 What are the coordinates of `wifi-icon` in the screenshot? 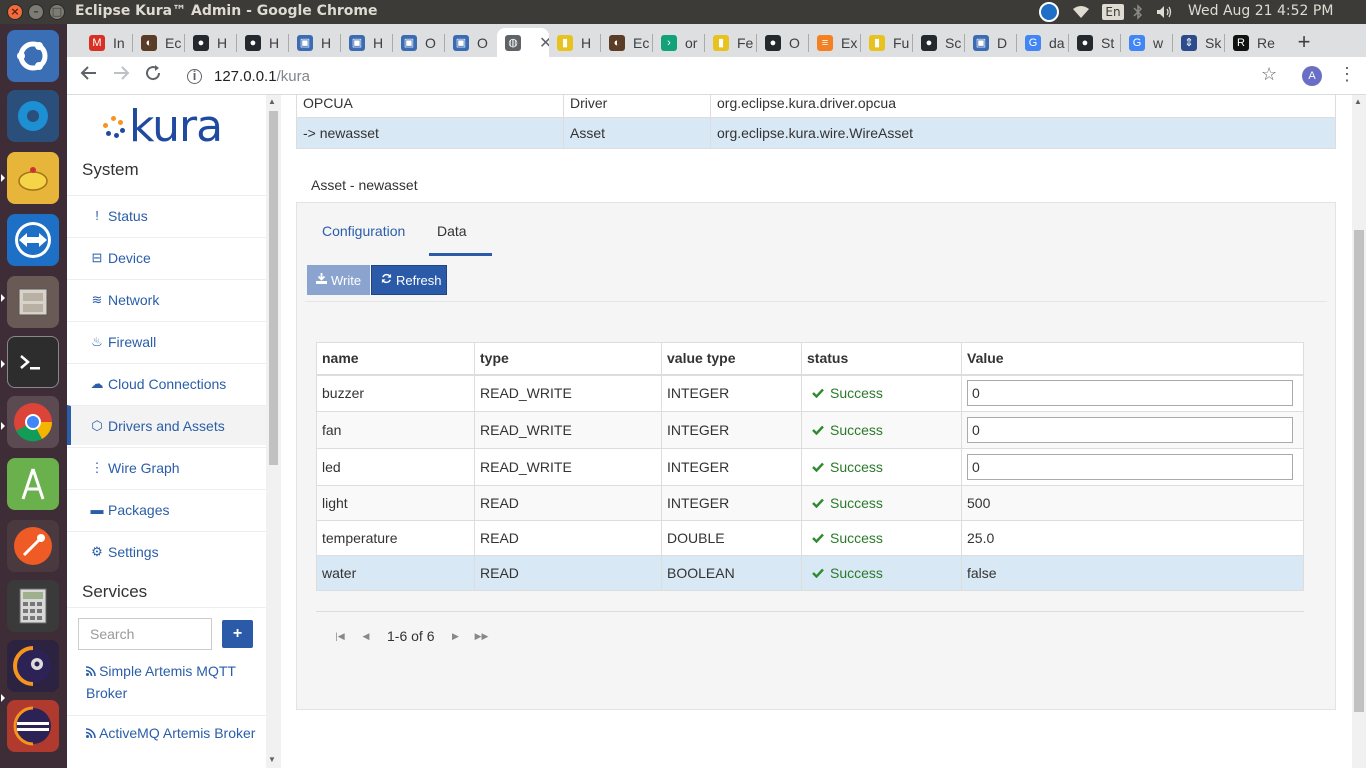 It's located at (1081, 12).